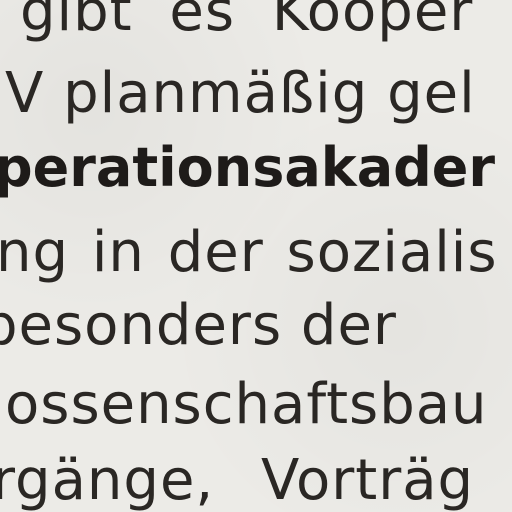  I want to click on text-line-5: besonders der, so click(198, 325).